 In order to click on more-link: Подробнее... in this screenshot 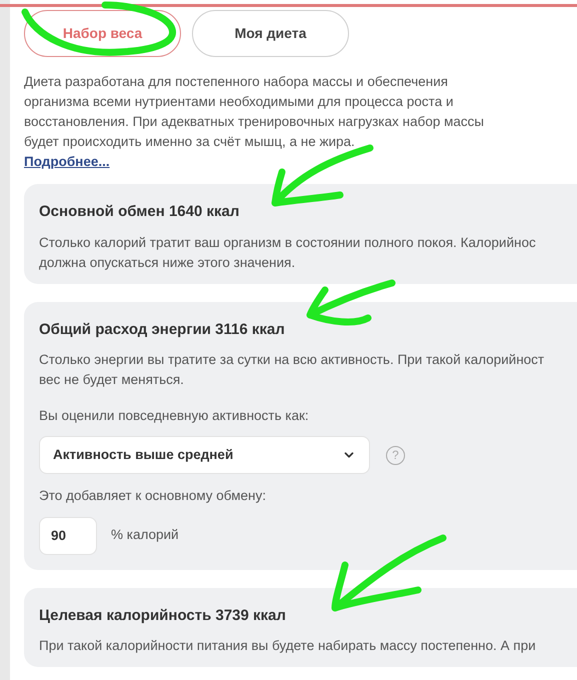, I will do `click(67, 162)`.